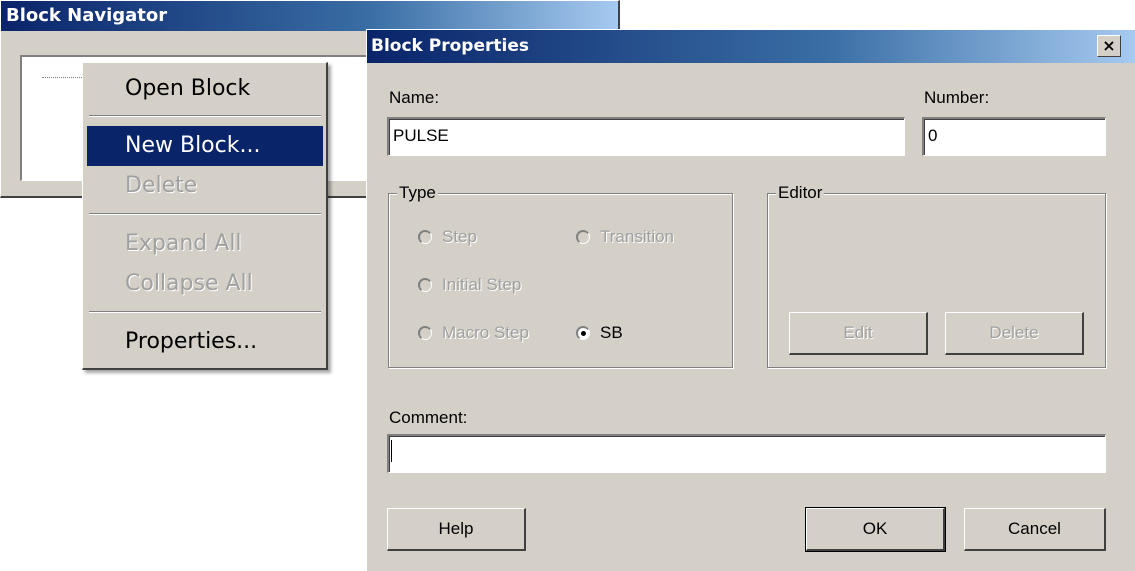 Image resolution: width=1135 pixels, height=571 pixels. I want to click on radio-sb-button, so click(583, 333).